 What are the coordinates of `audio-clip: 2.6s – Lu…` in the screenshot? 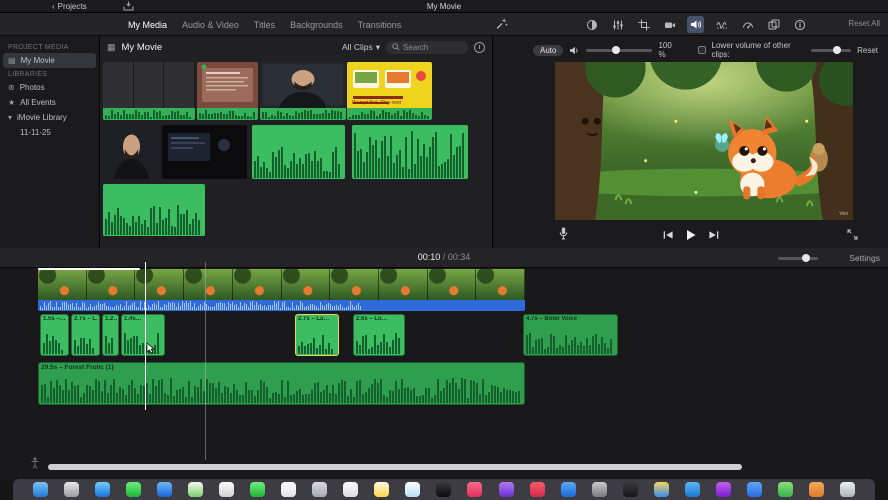 It's located at (379, 335).